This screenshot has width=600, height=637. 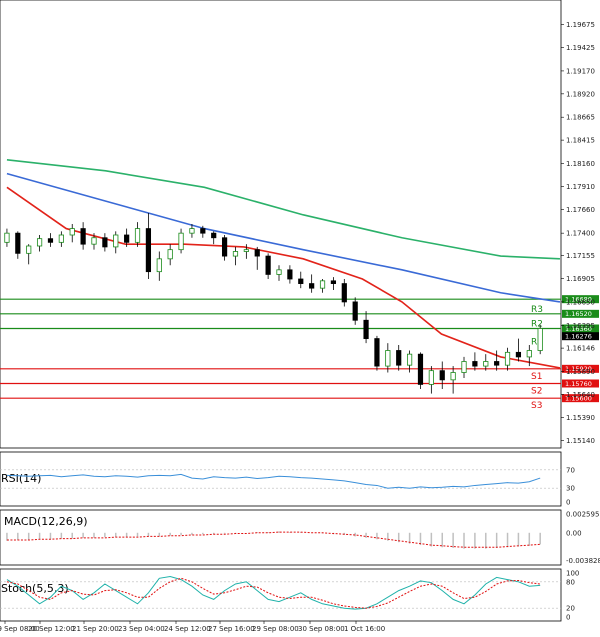 What do you see at coordinates (580, 118) in the screenshot?
I see `price-y-tick-label: 1.18665` at bounding box center [580, 118].